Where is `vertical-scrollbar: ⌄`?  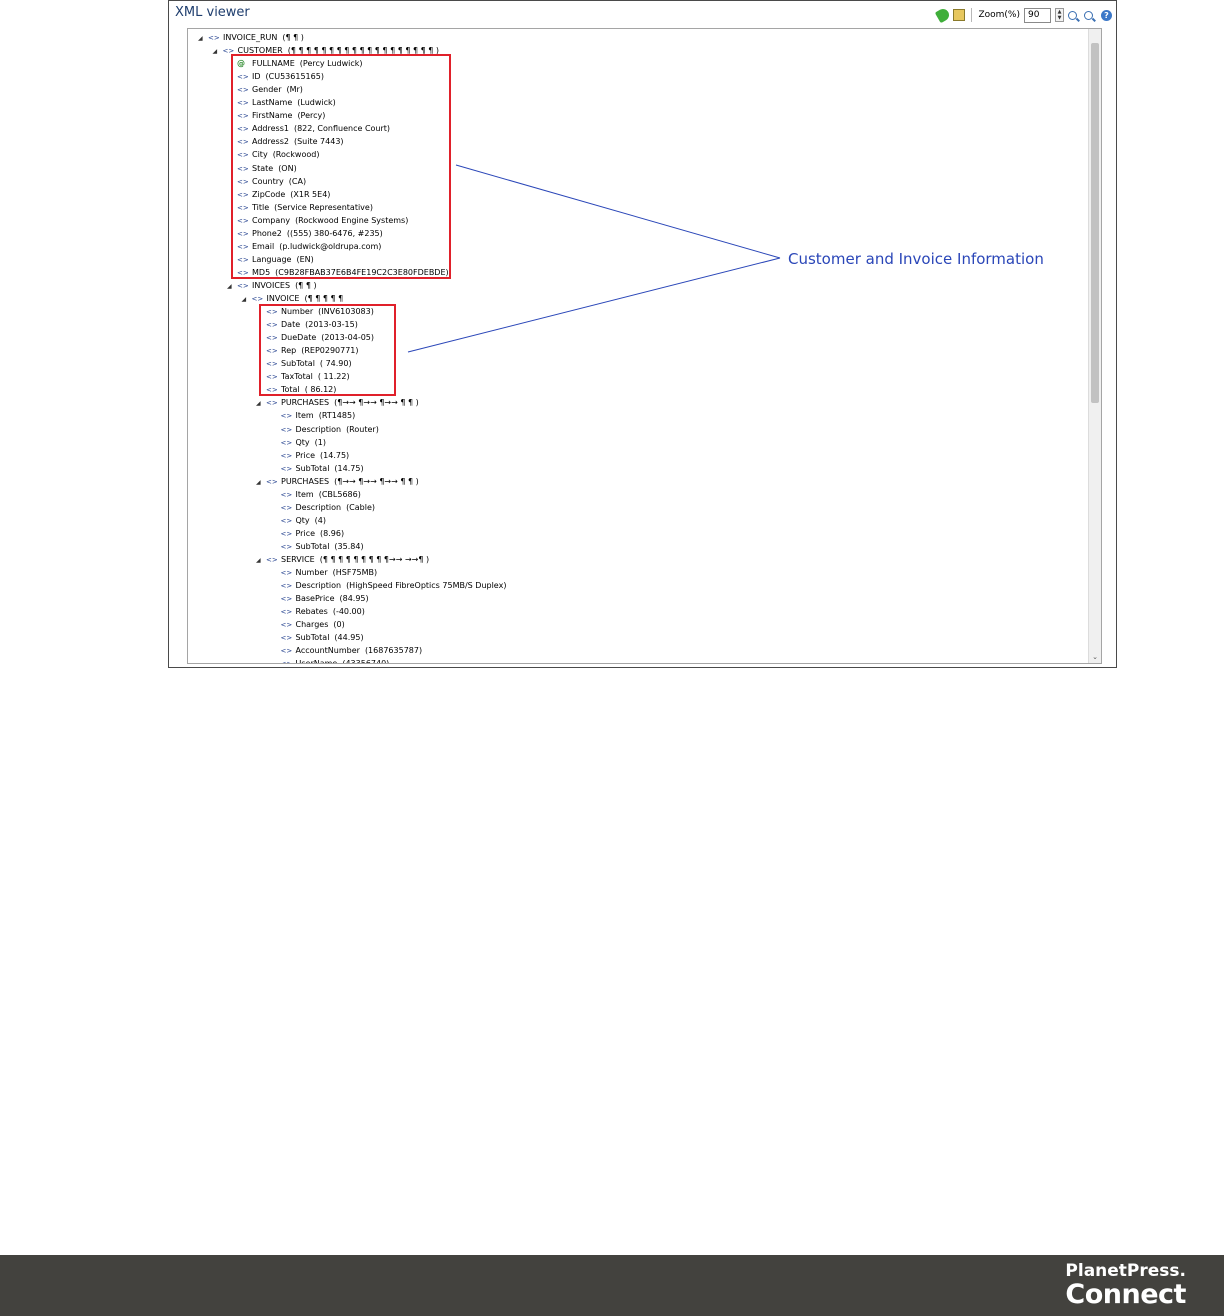 vertical-scrollbar: ⌄ is located at coordinates (1094, 346).